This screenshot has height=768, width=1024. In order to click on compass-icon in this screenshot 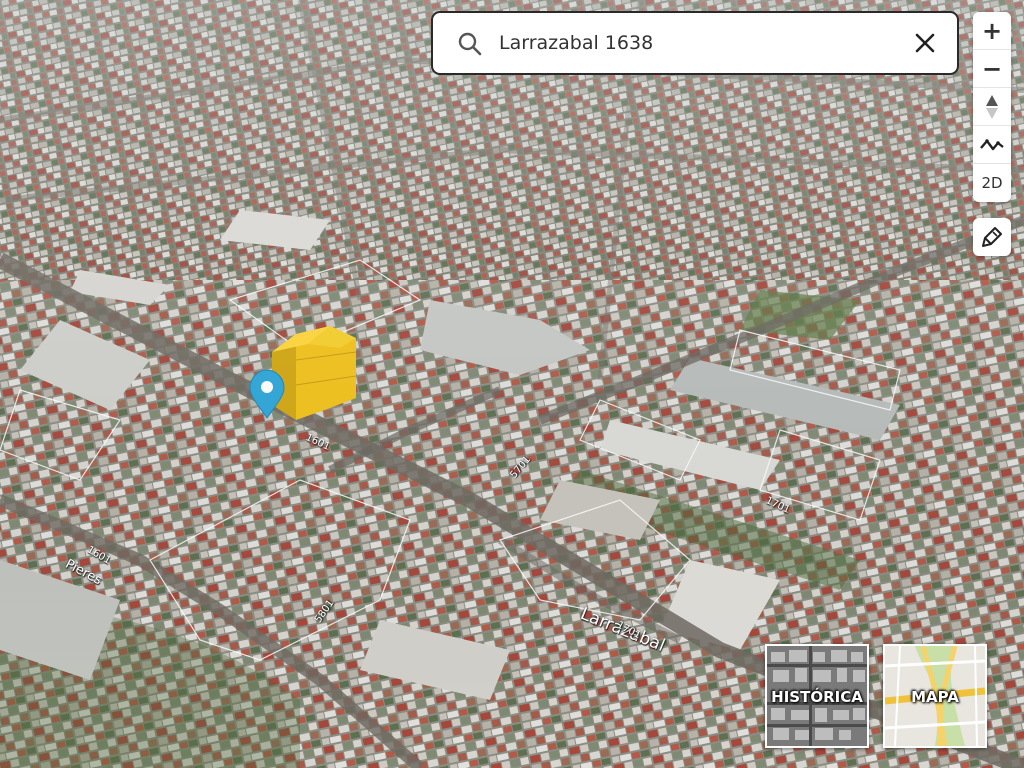, I will do `click(992, 106)`.